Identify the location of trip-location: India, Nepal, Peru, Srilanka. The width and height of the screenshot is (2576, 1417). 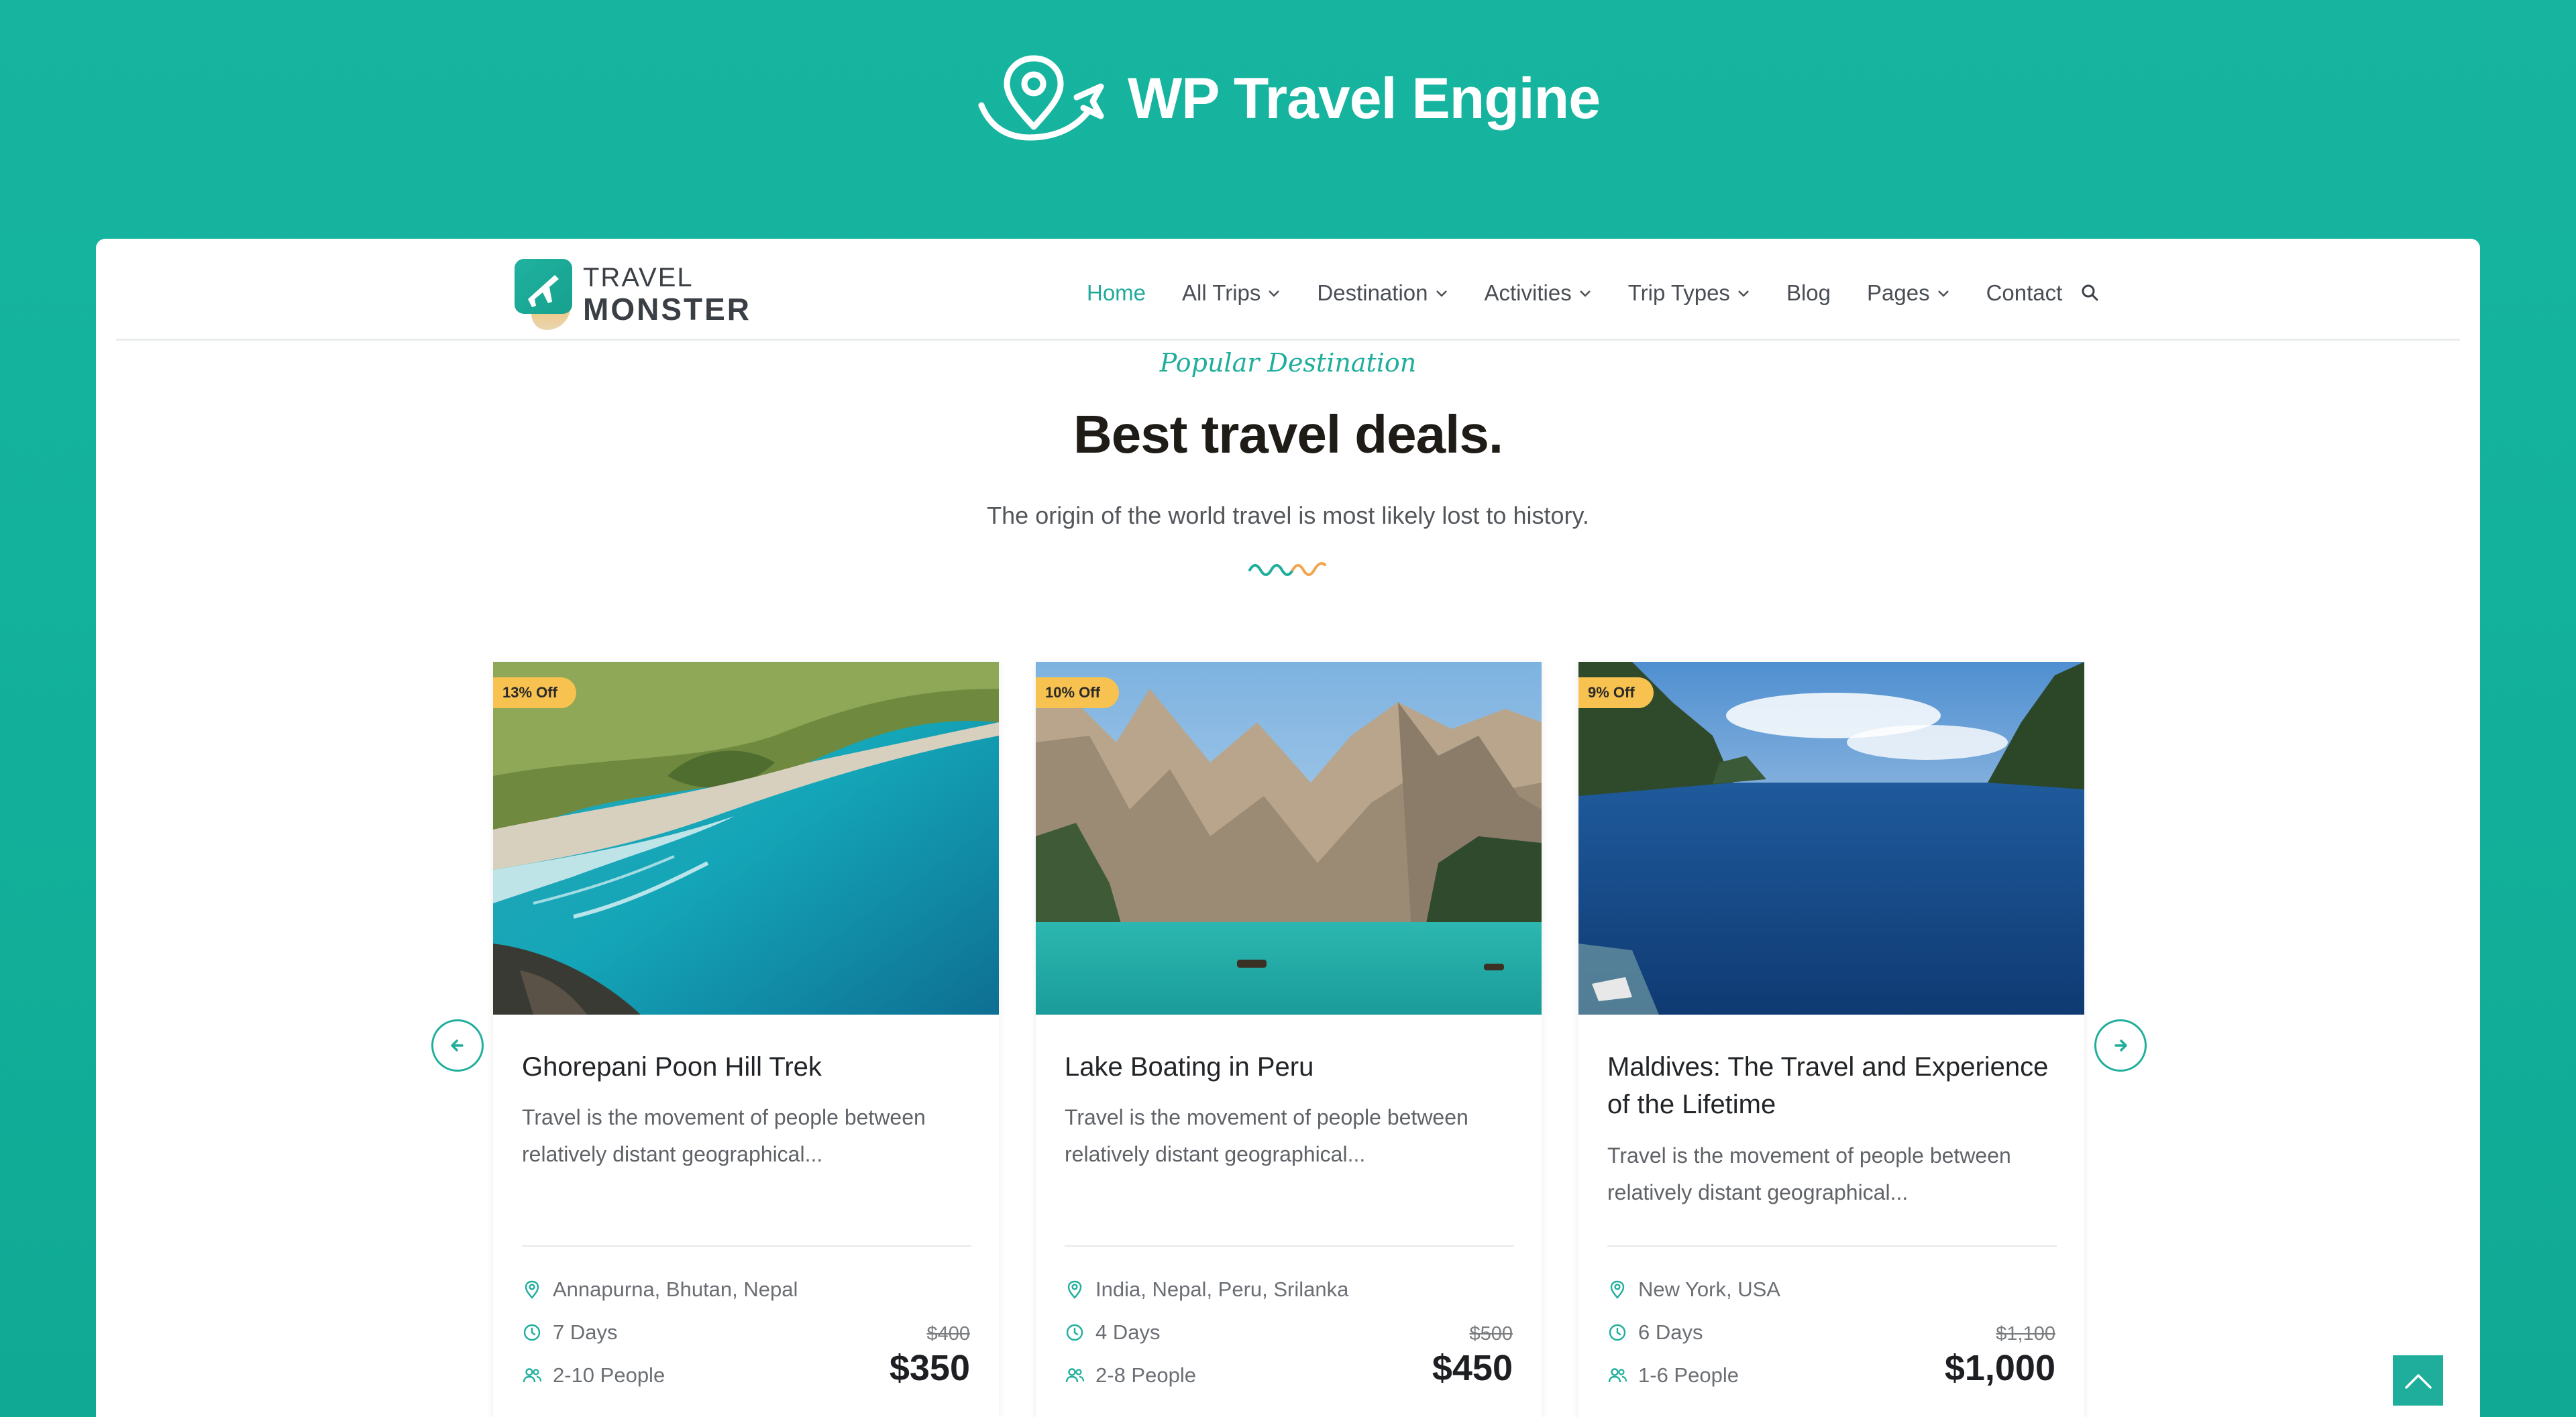
(1206, 1290).